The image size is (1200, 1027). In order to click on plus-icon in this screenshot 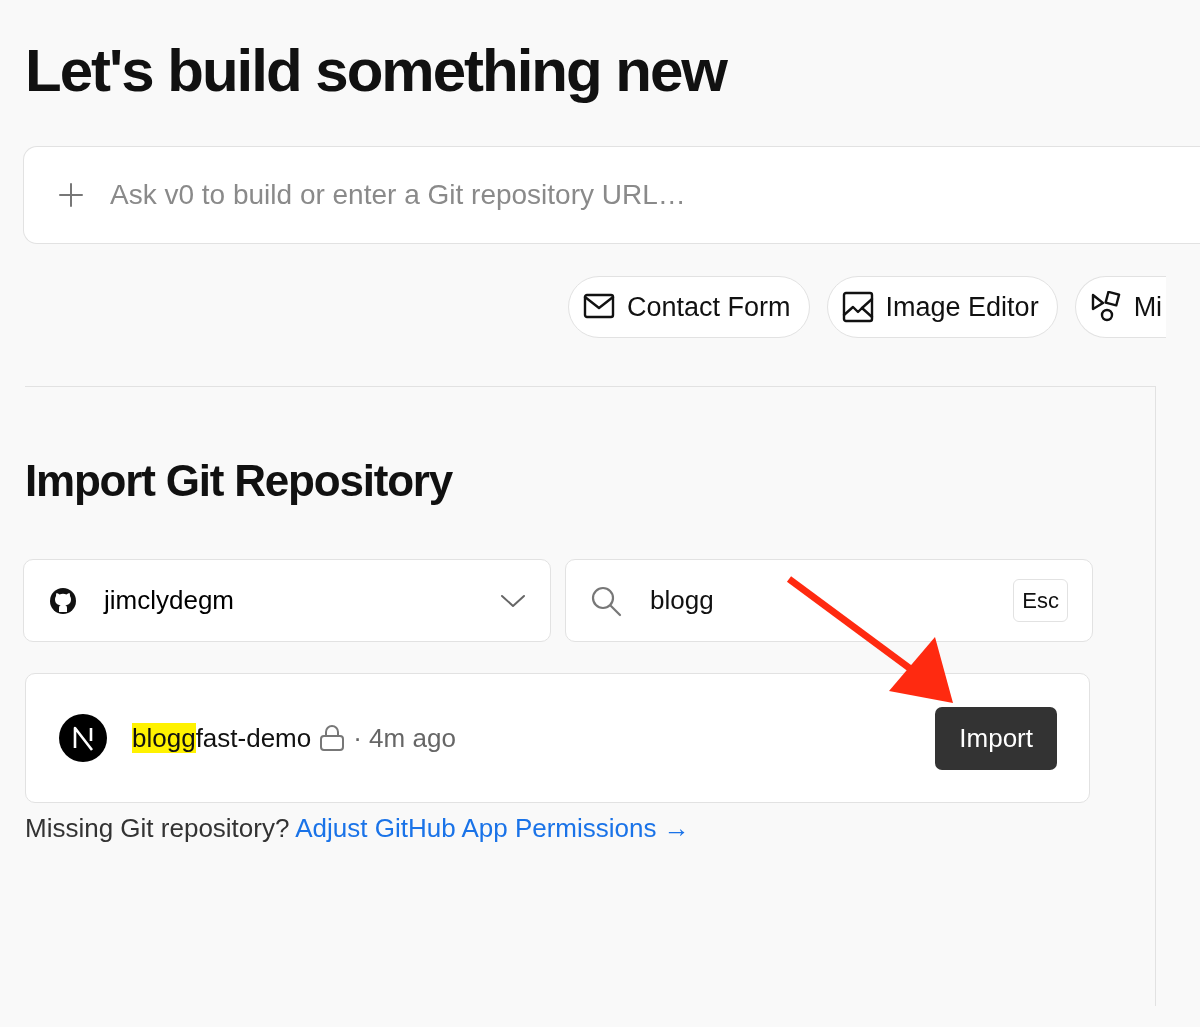, I will do `click(71, 195)`.